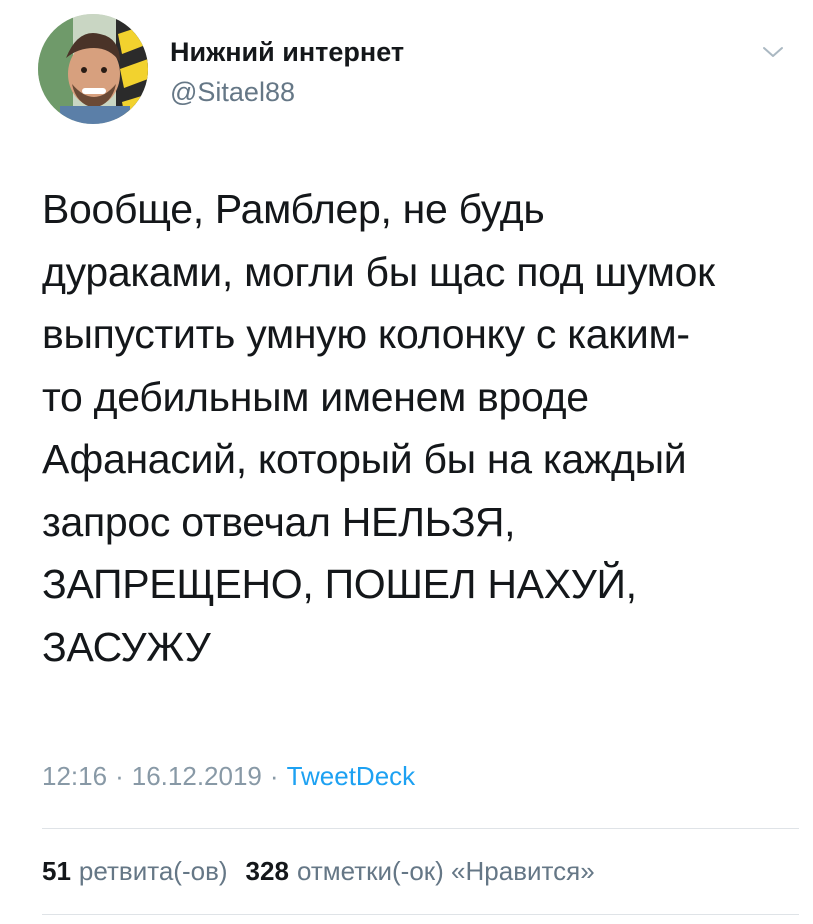  I want to click on likes-label: отметки(-ок) «Нравится», so click(446, 871).